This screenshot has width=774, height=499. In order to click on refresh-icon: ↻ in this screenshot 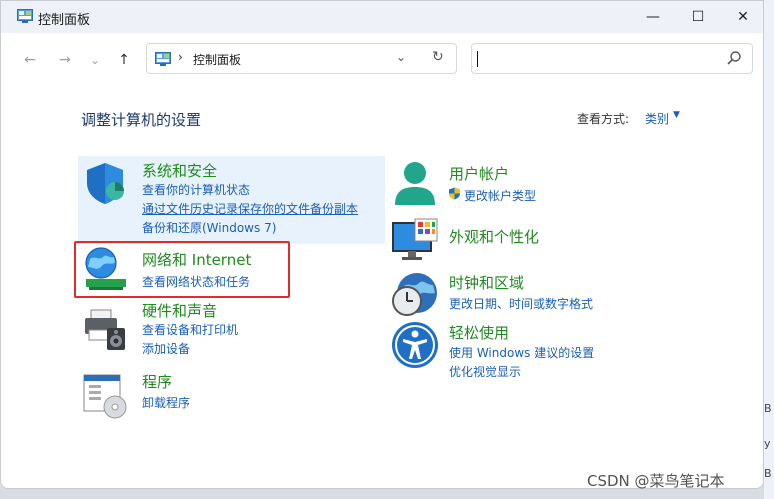, I will do `click(438, 57)`.